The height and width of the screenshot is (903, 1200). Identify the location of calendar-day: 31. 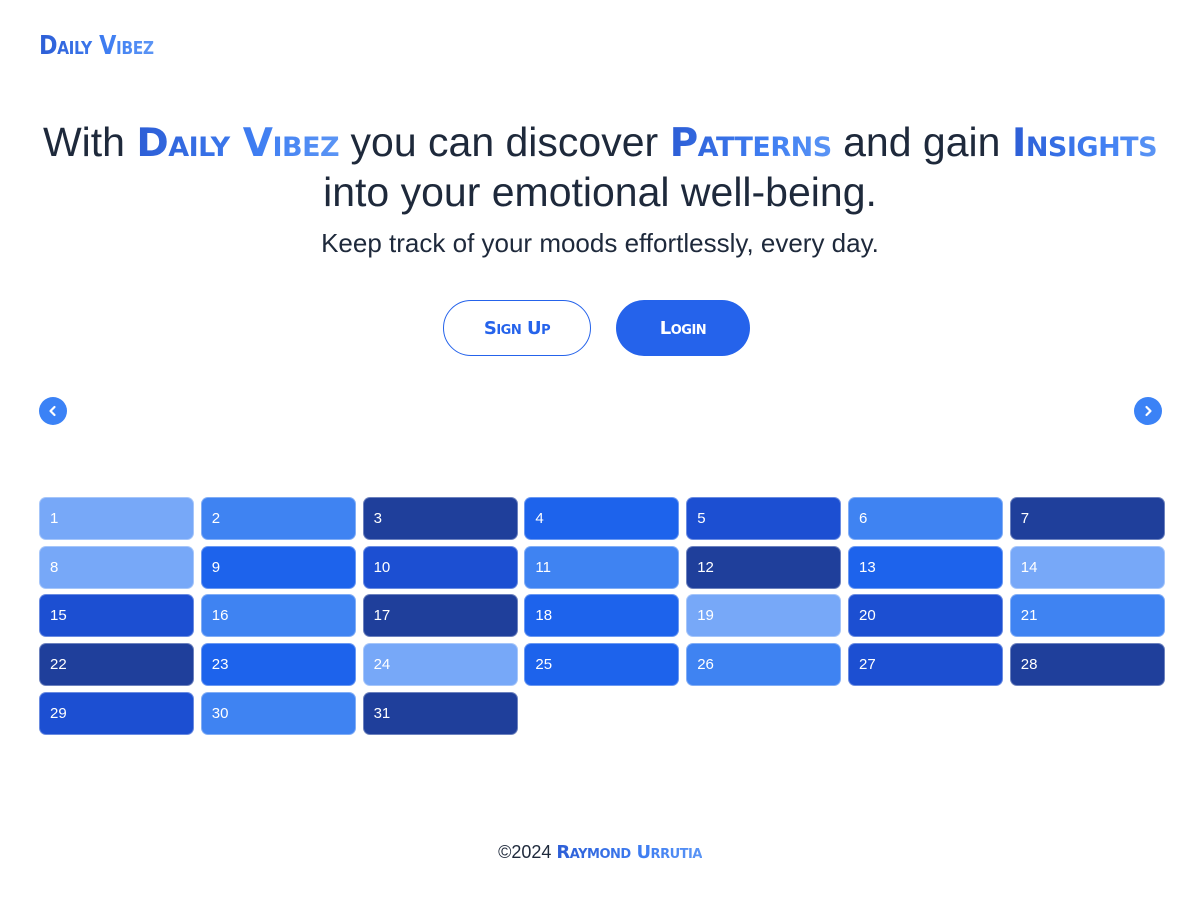
(440, 713).